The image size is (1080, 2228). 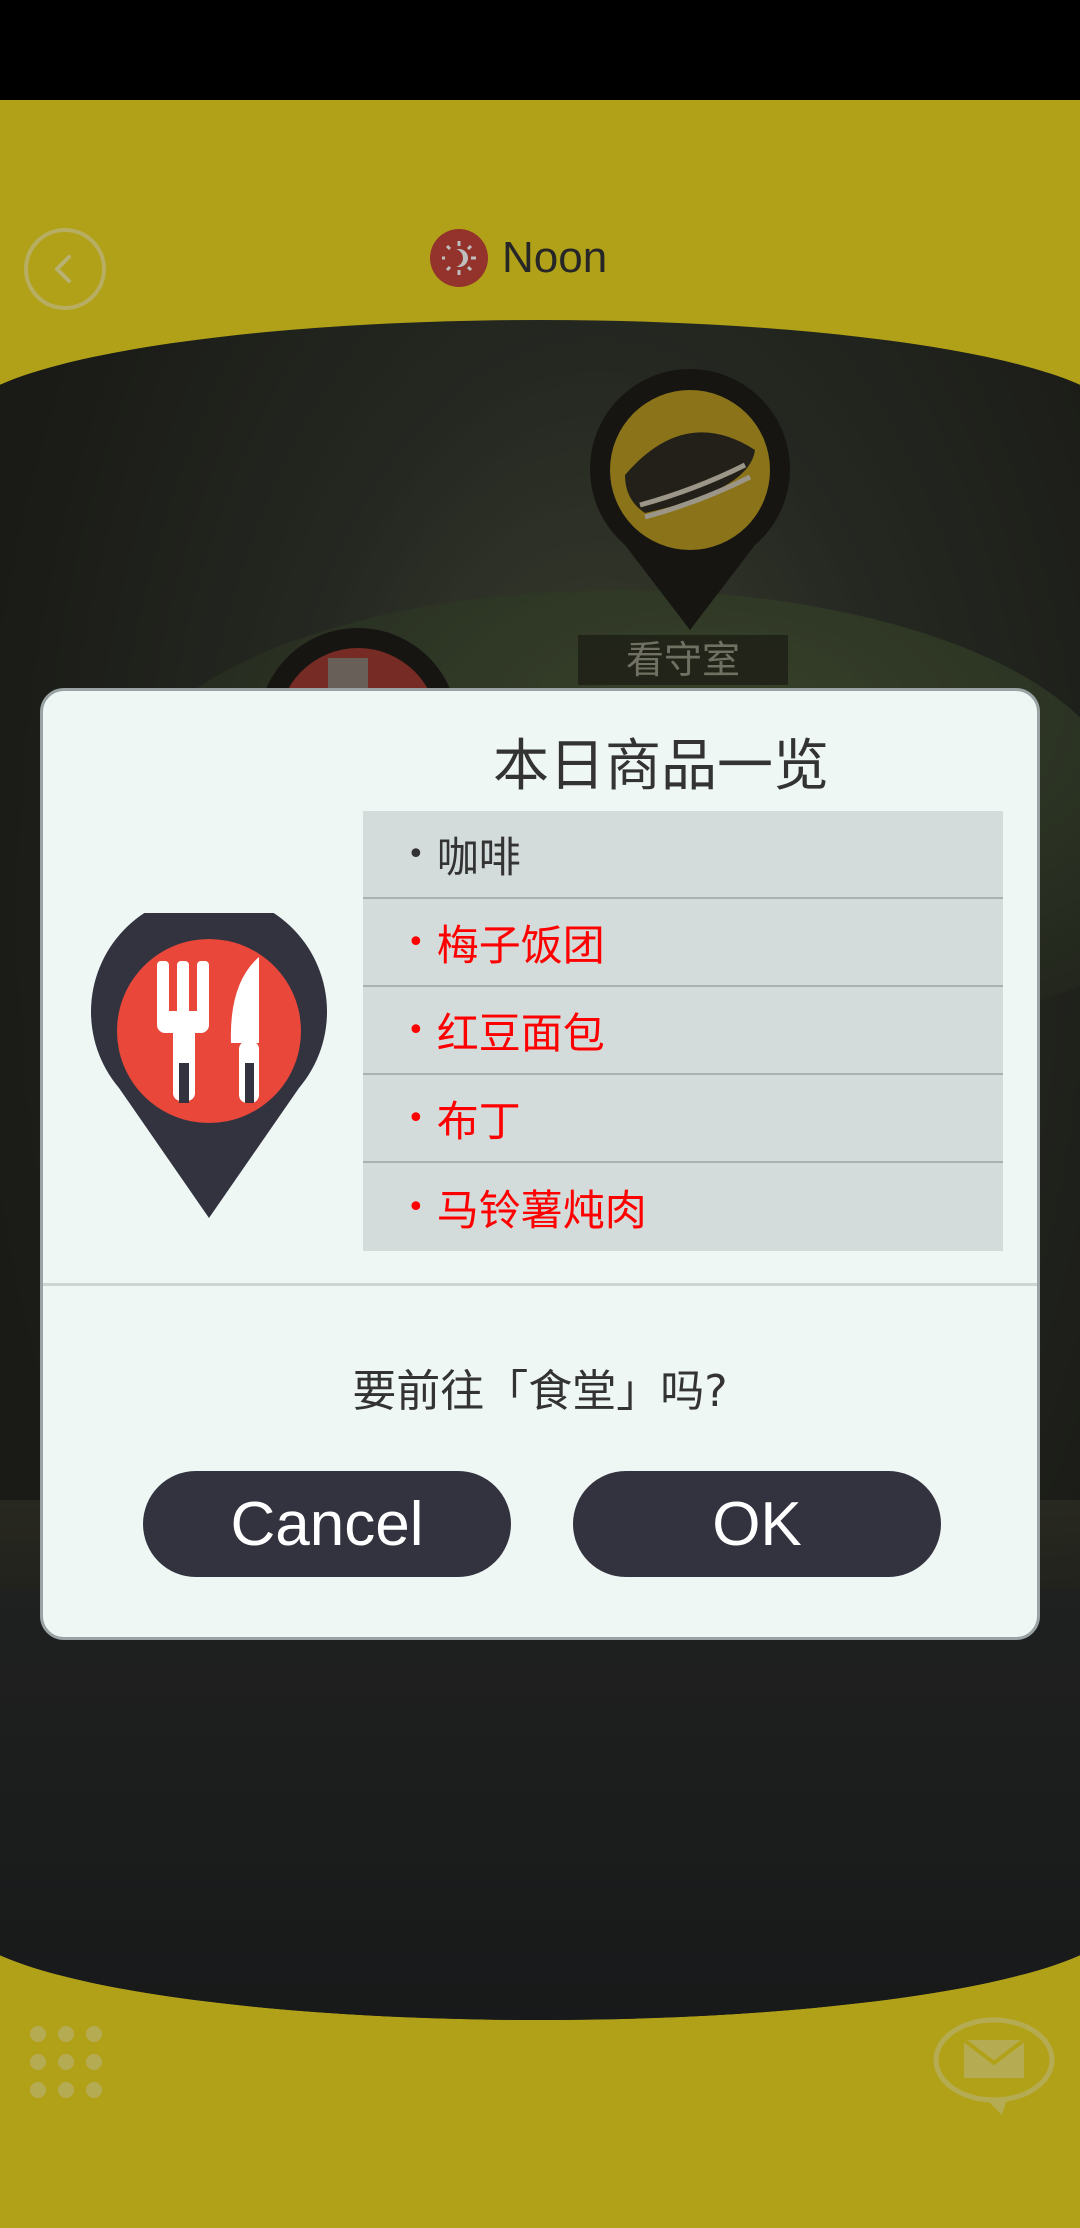 What do you see at coordinates (540, 1391) in the screenshot?
I see `confirm-question: 要前往「食堂」吗?` at bounding box center [540, 1391].